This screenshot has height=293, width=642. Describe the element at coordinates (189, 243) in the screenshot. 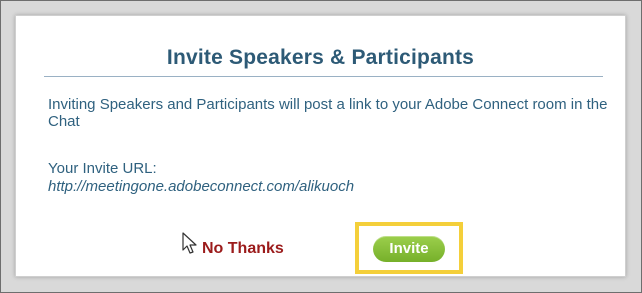

I see `mouse-pointer-icon` at that location.